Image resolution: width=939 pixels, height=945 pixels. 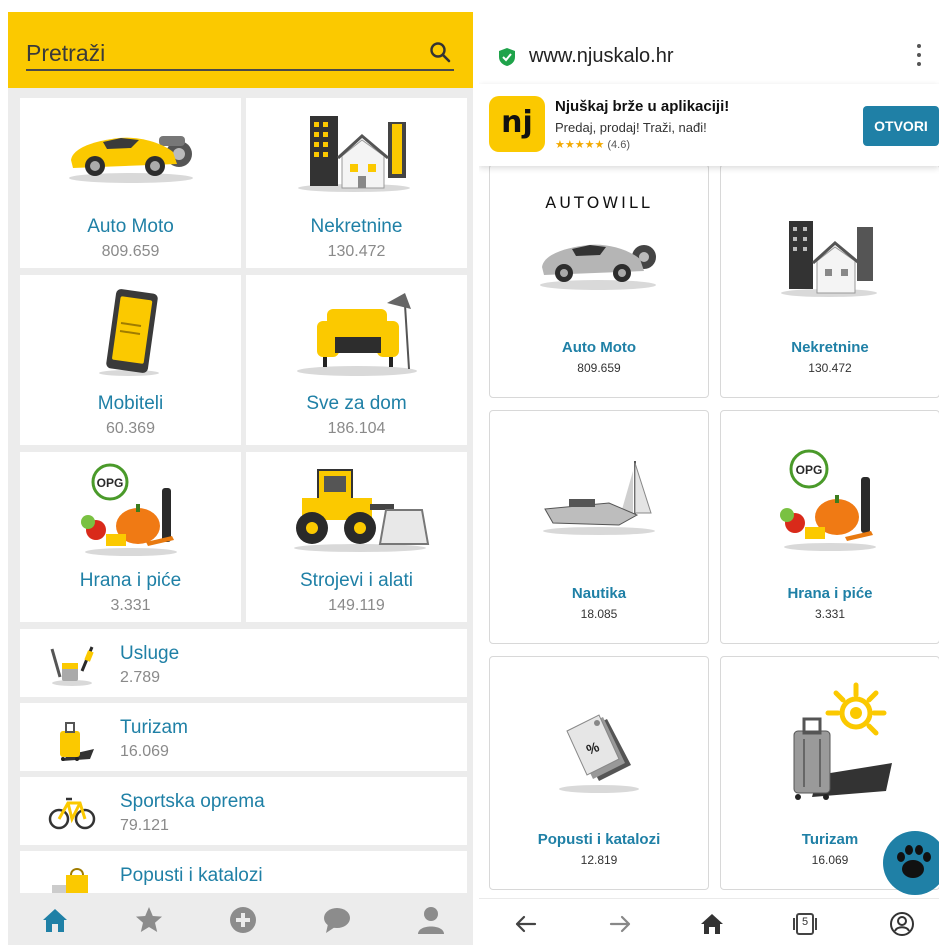 I want to click on banner-title: Njuškaj brže u aplikaciji!, so click(x=642, y=106).